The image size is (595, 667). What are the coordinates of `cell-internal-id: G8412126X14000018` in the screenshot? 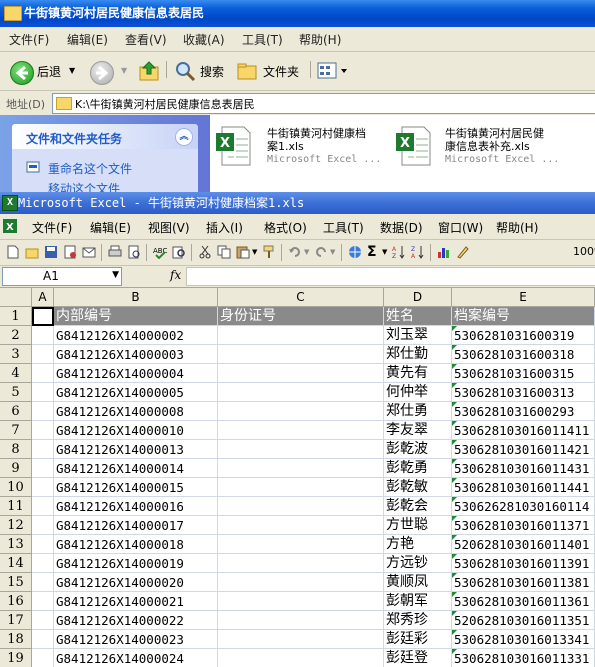 It's located at (136, 544).